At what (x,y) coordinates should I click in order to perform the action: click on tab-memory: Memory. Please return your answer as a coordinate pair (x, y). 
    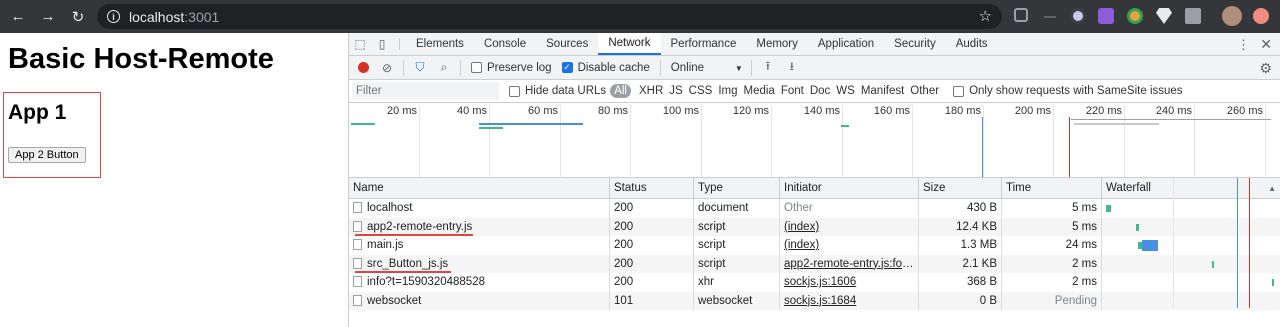
    Looking at the image, I should click on (777, 44).